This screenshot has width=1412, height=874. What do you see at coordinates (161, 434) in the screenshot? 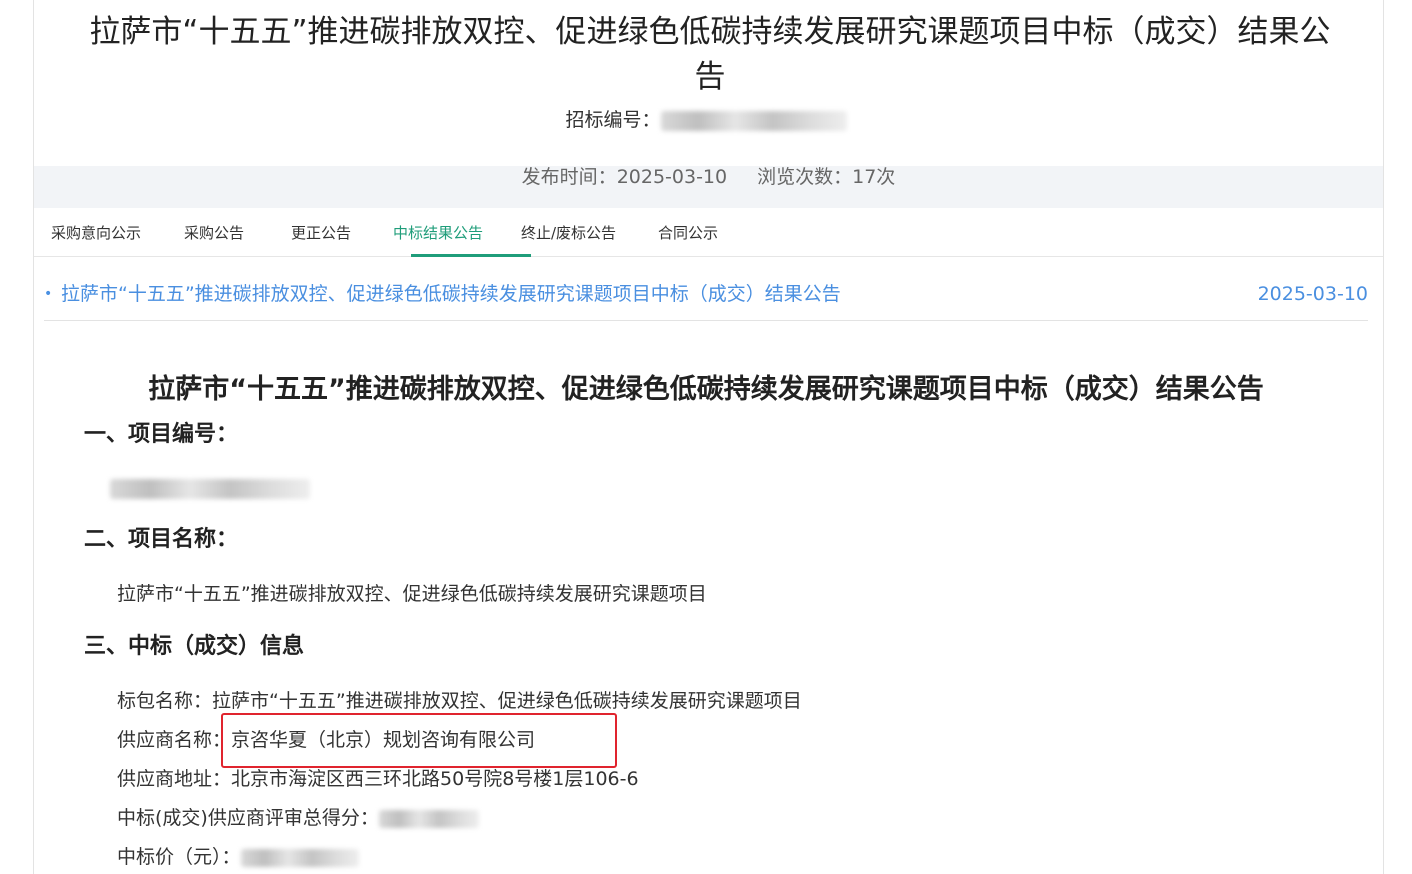
I see `section-project-number: 一、项目编号：` at bounding box center [161, 434].